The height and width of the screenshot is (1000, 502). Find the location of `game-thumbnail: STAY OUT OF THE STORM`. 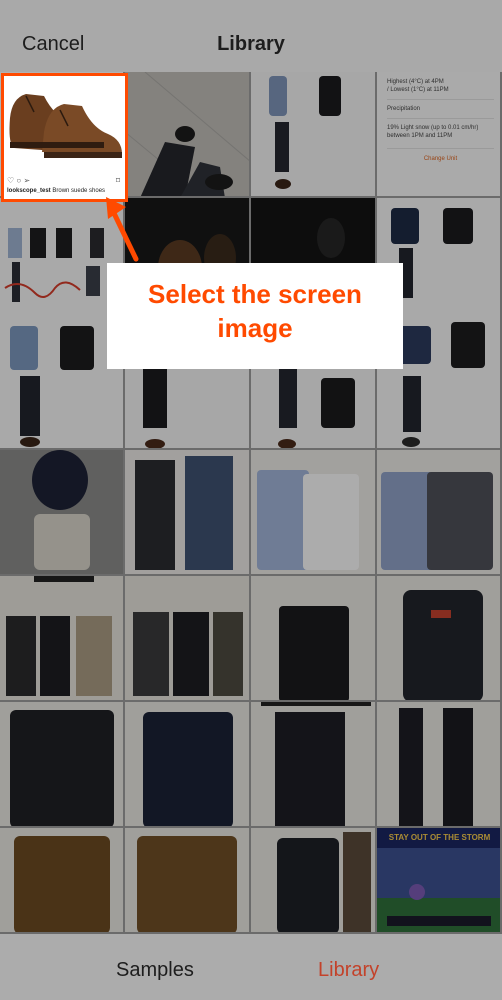

game-thumbnail: STAY OUT OF THE STORM is located at coordinates (439, 881).